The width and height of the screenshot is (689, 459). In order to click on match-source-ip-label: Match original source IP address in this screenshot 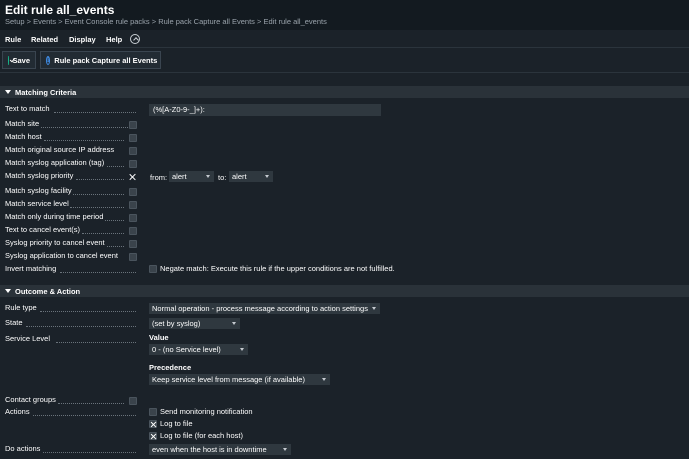, I will do `click(60, 149)`.